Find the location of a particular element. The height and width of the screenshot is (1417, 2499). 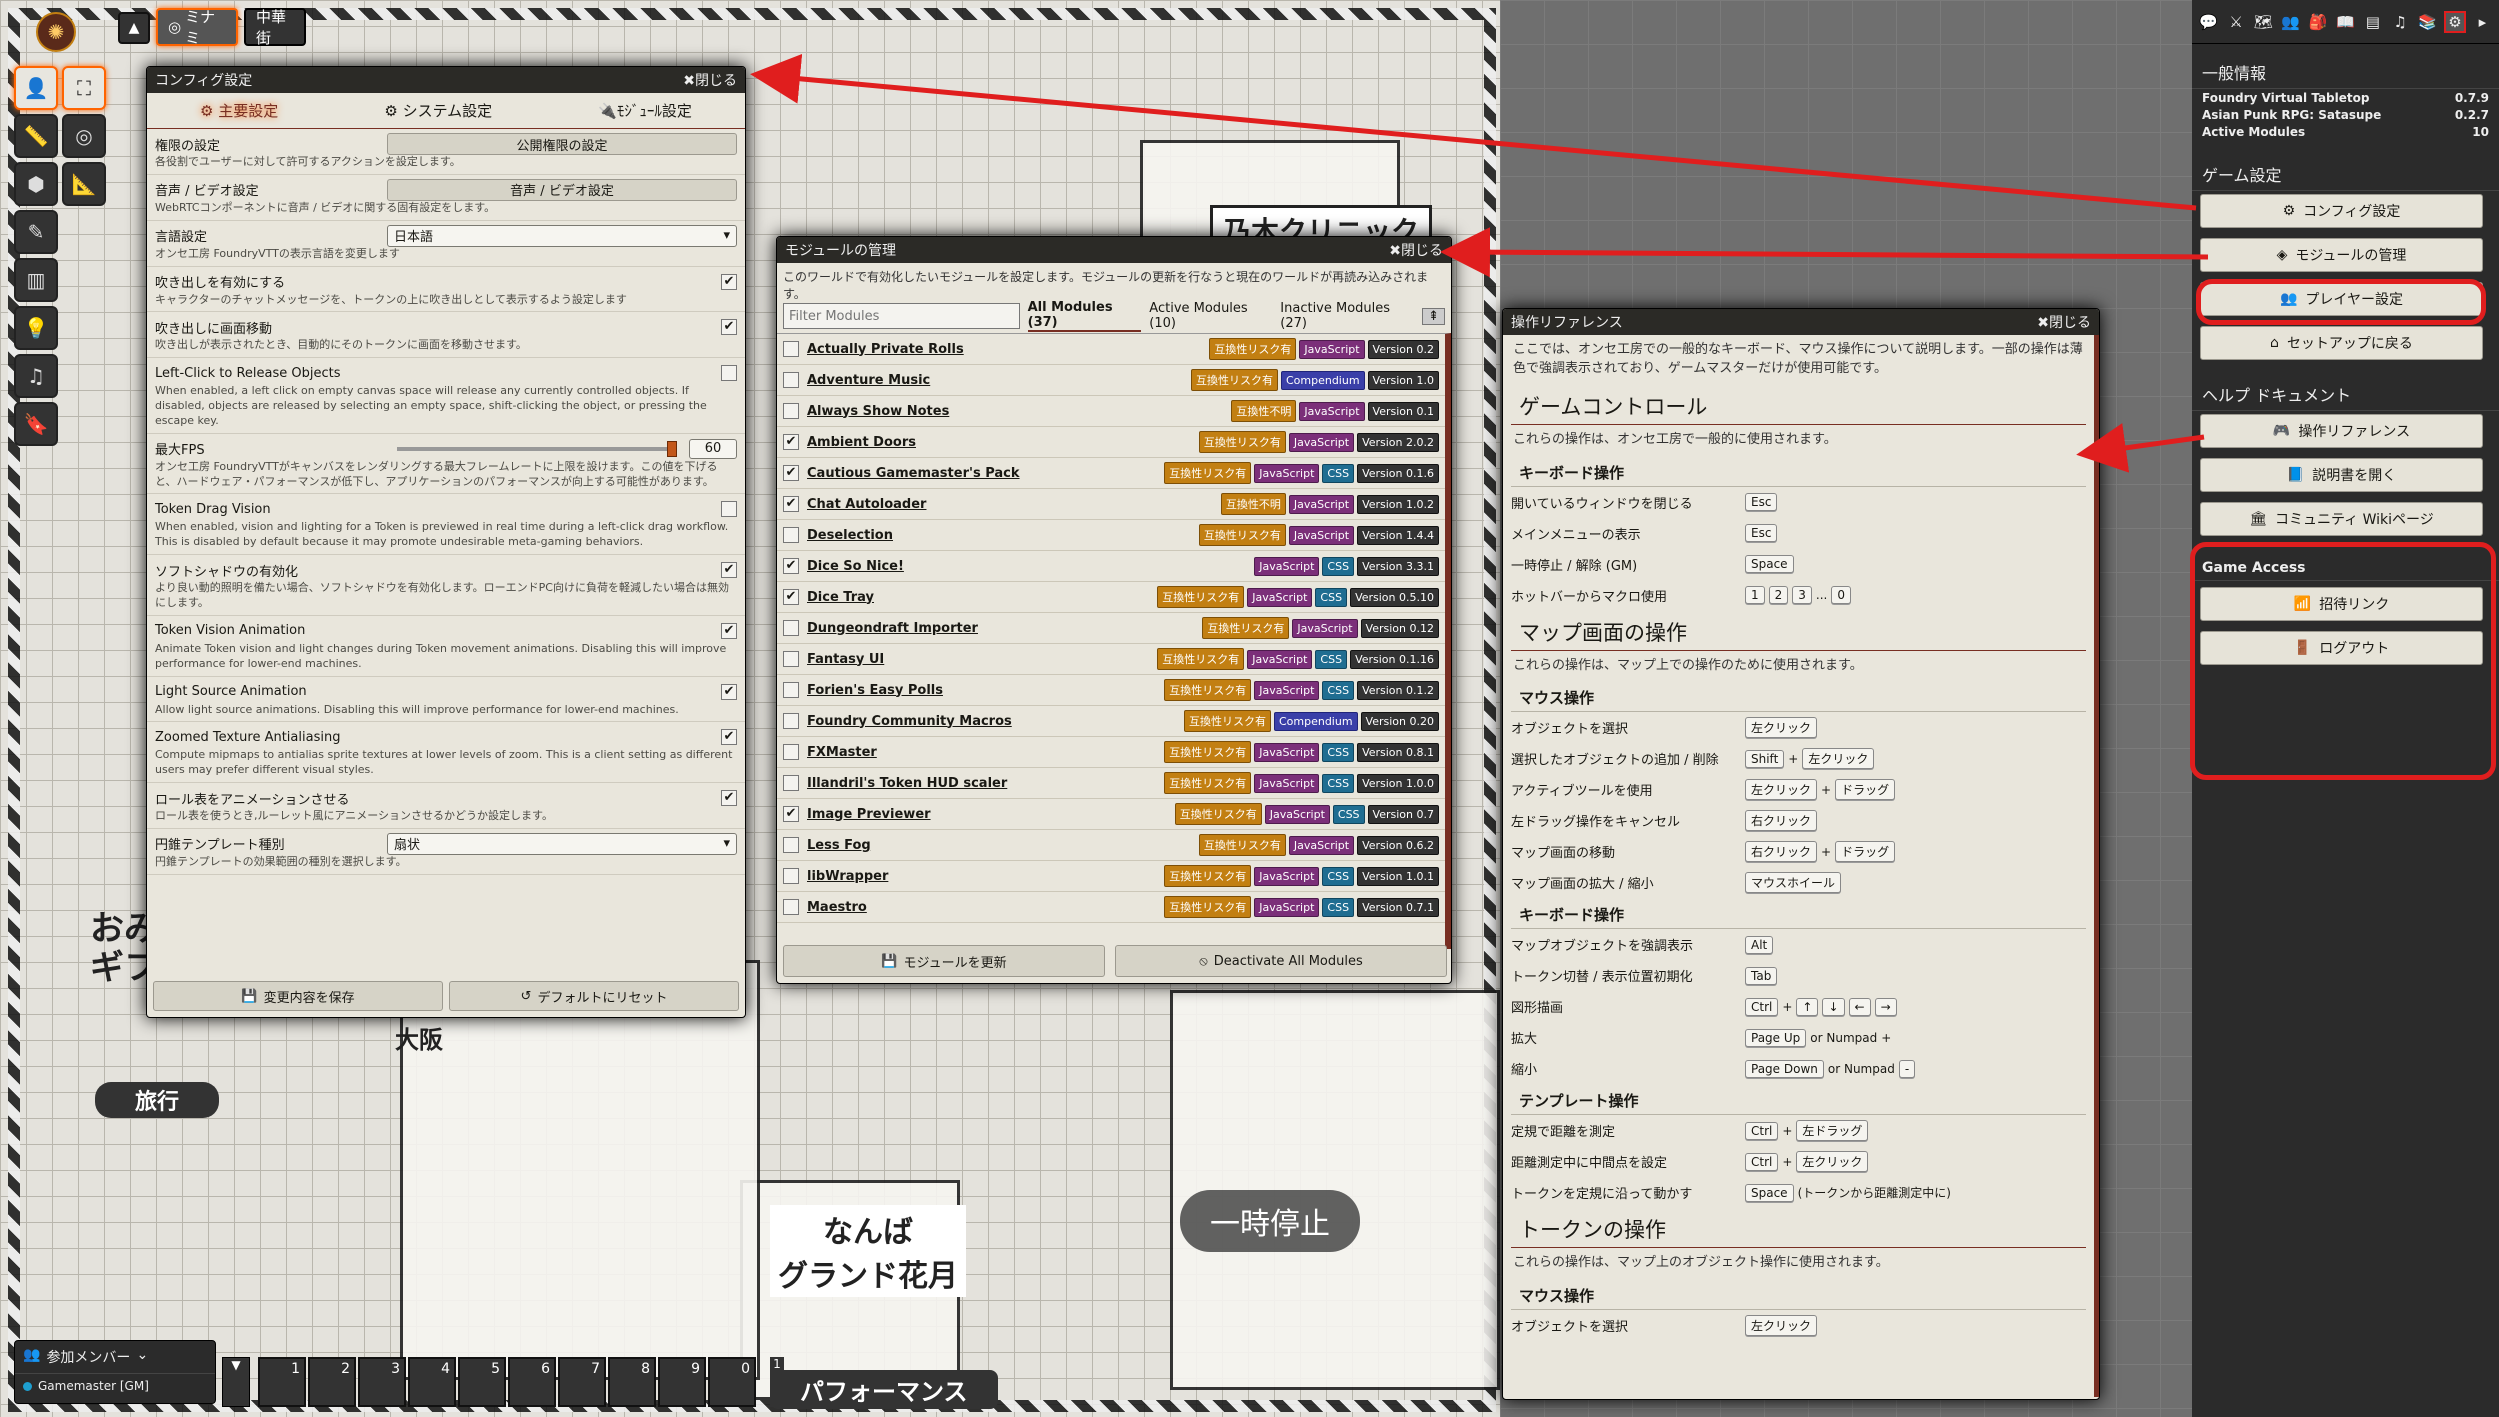

controls-reference-button: 🎮 操作リファレンス is located at coordinates (2341, 431).